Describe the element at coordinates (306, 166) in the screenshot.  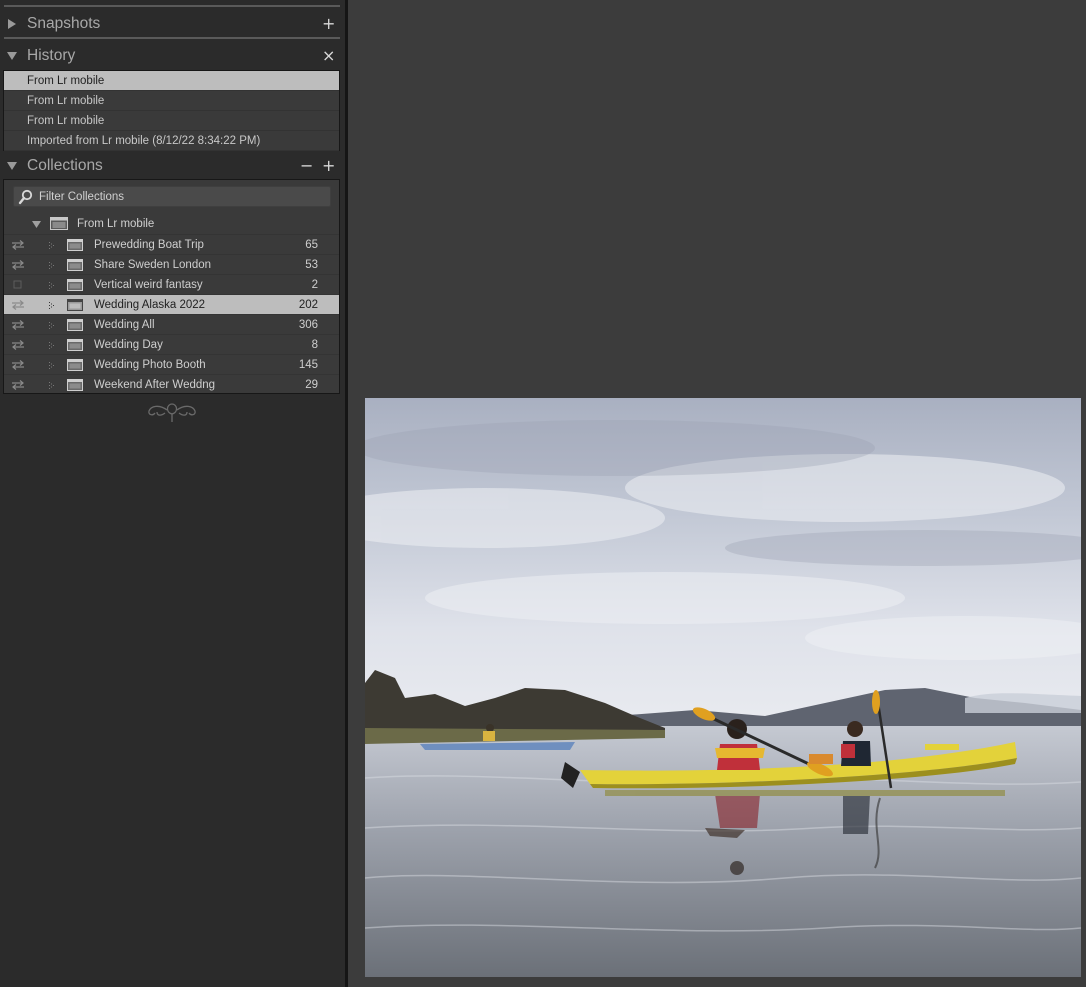
I see `remove-collection-icon: −` at that location.